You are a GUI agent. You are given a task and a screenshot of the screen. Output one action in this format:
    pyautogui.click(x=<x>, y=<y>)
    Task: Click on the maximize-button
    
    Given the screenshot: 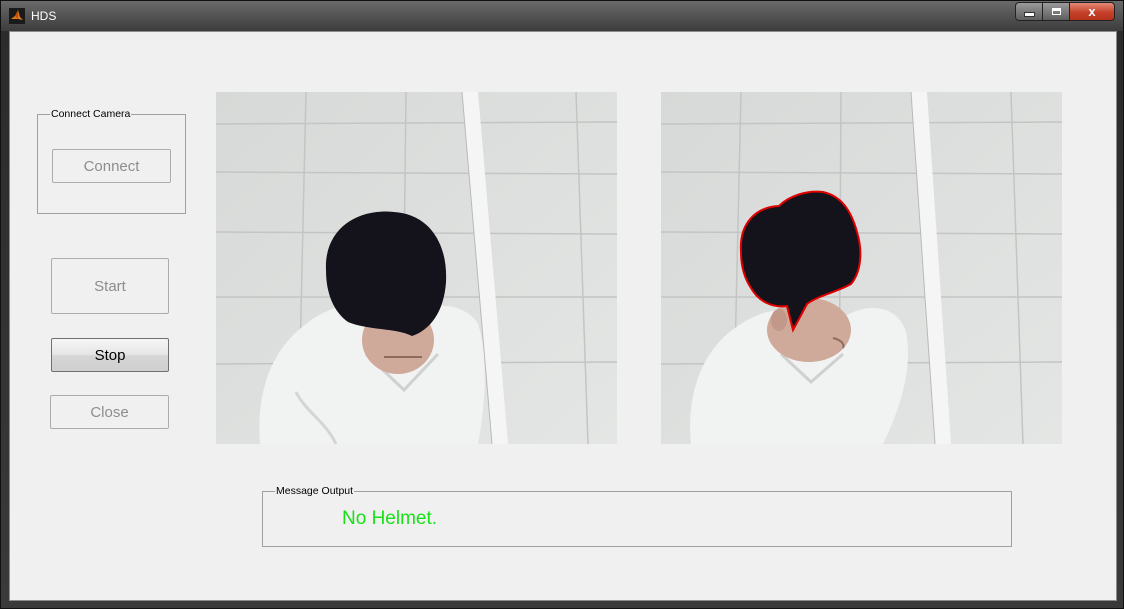 What is the action you would take?
    pyautogui.click(x=1055, y=11)
    